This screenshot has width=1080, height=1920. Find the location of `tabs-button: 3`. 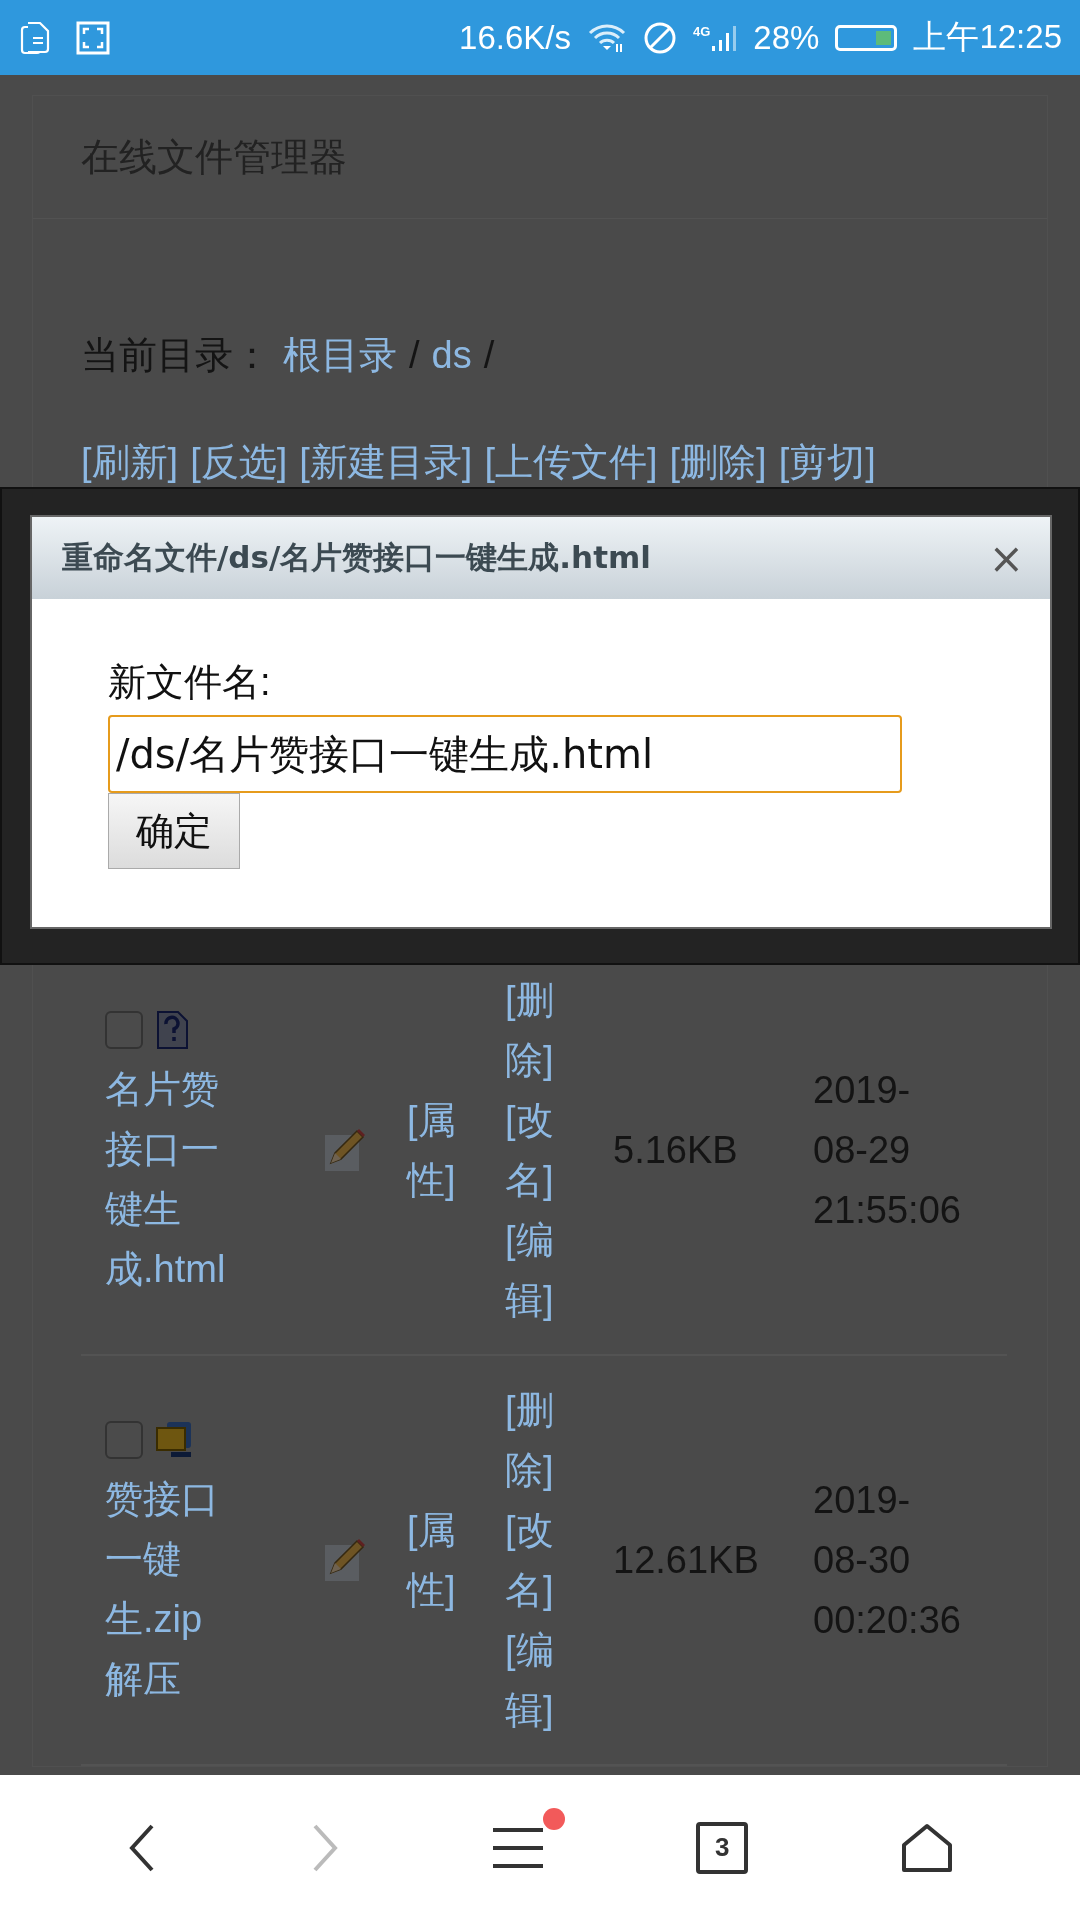

tabs-button: 3 is located at coordinates (722, 1847).